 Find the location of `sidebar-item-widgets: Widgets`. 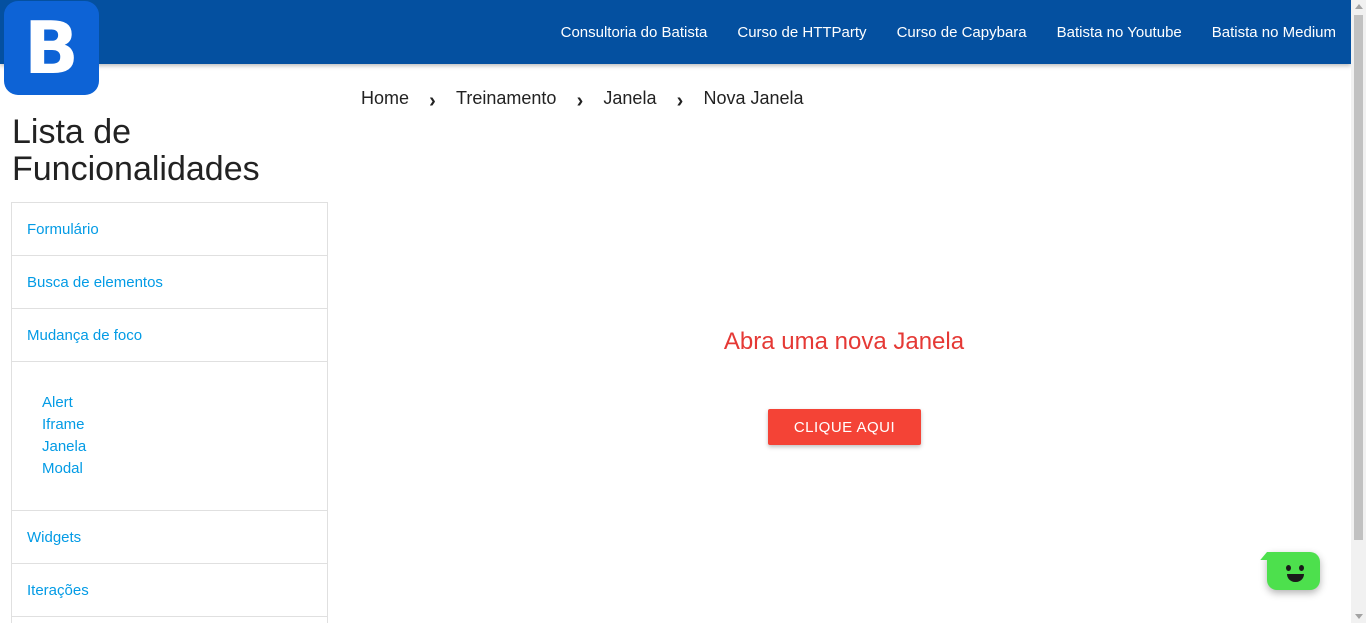

sidebar-item-widgets: Widgets is located at coordinates (169, 537).